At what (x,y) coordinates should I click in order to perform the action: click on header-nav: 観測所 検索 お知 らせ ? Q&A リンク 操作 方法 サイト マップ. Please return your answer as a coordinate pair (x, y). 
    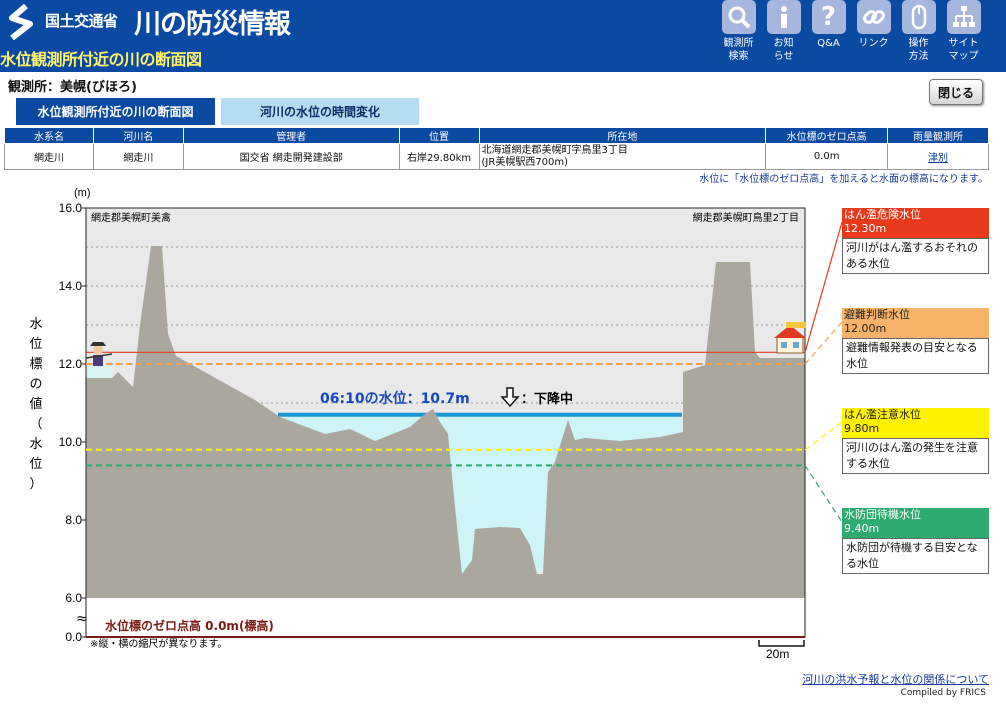
    Looking at the image, I should click on (851, 31).